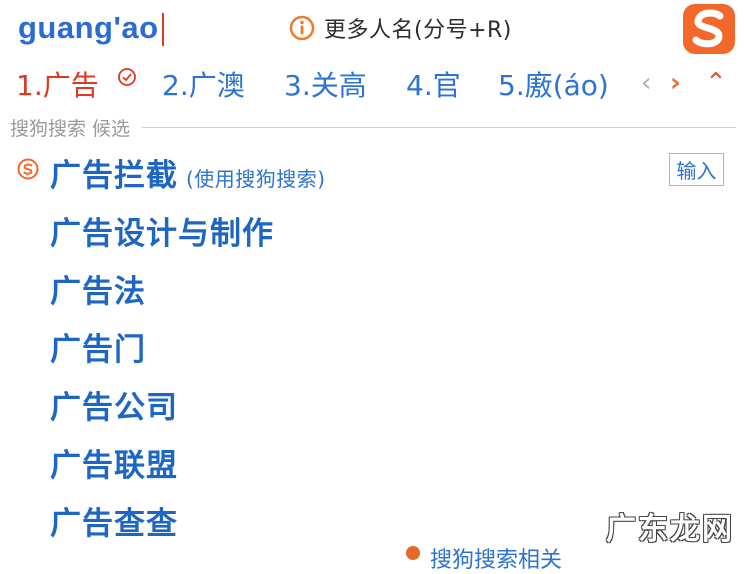 The width and height of the screenshot is (744, 574). What do you see at coordinates (439, 127) in the screenshot?
I see `divider` at bounding box center [439, 127].